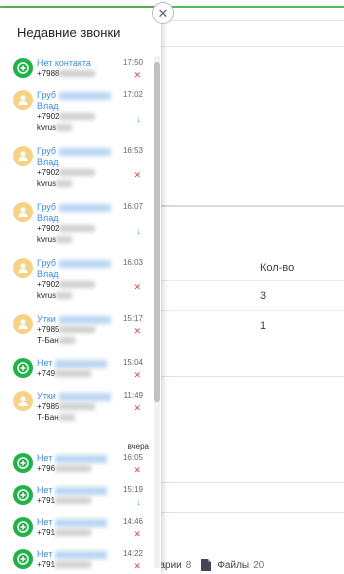 Image resolution: width=344 pixels, height=574 pixels. What do you see at coordinates (64, 565) in the screenshot?
I see `phone-number: +791` at bounding box center [64, 565].